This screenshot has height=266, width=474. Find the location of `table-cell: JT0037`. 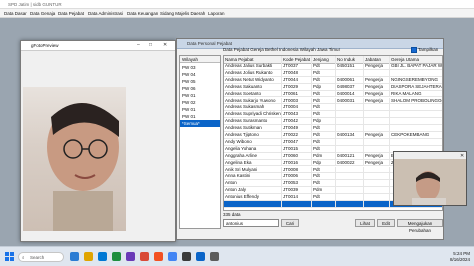

table-cell: JT0037 is located at coordinates (297, 66).